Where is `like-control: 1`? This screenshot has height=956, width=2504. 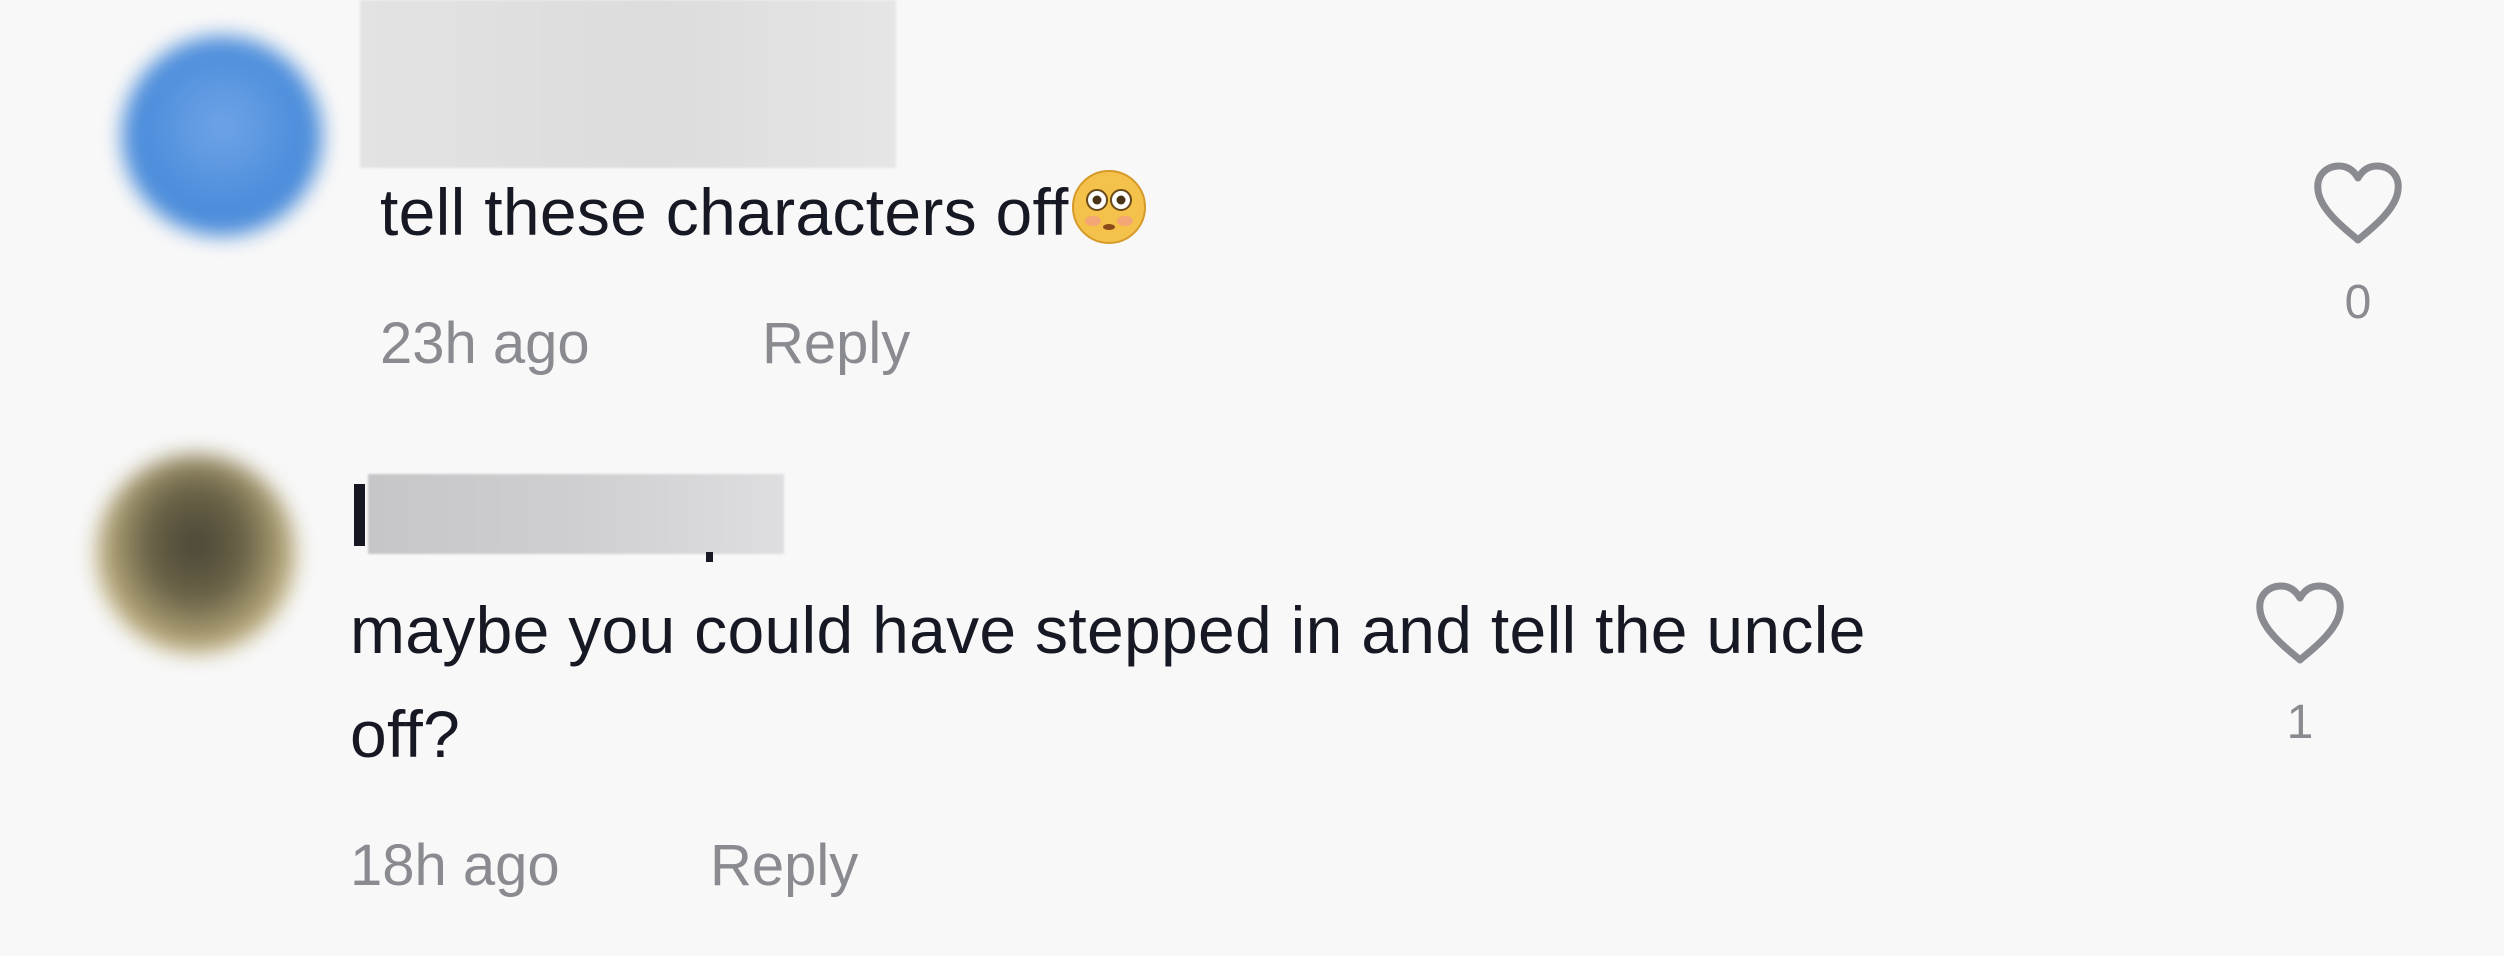
like-control: 1 is located at coordinates (2300, 666).